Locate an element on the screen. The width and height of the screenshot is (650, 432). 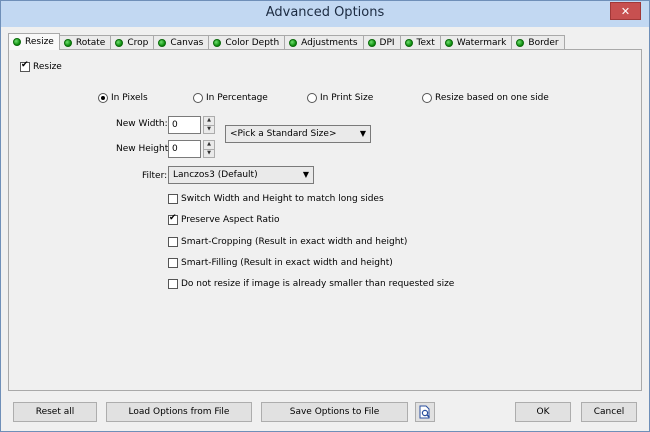
filter-select: Lanczos3 (Default) ▼ is located at coordinates (241, 175).